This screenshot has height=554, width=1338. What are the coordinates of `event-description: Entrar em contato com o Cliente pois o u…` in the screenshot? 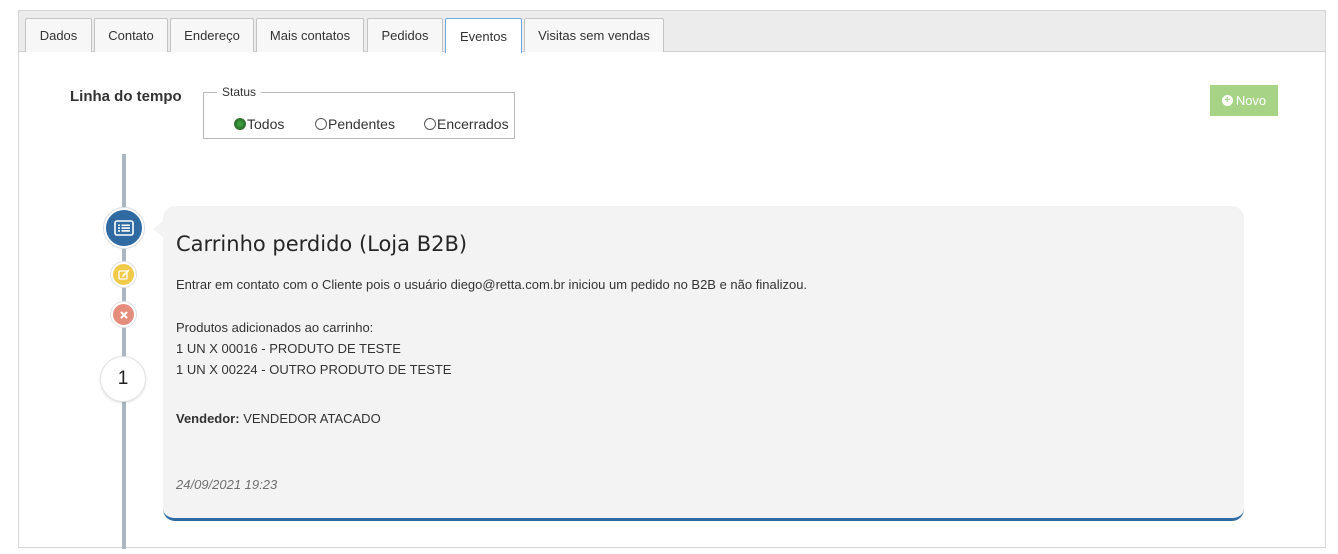 It's located at (492, 284).